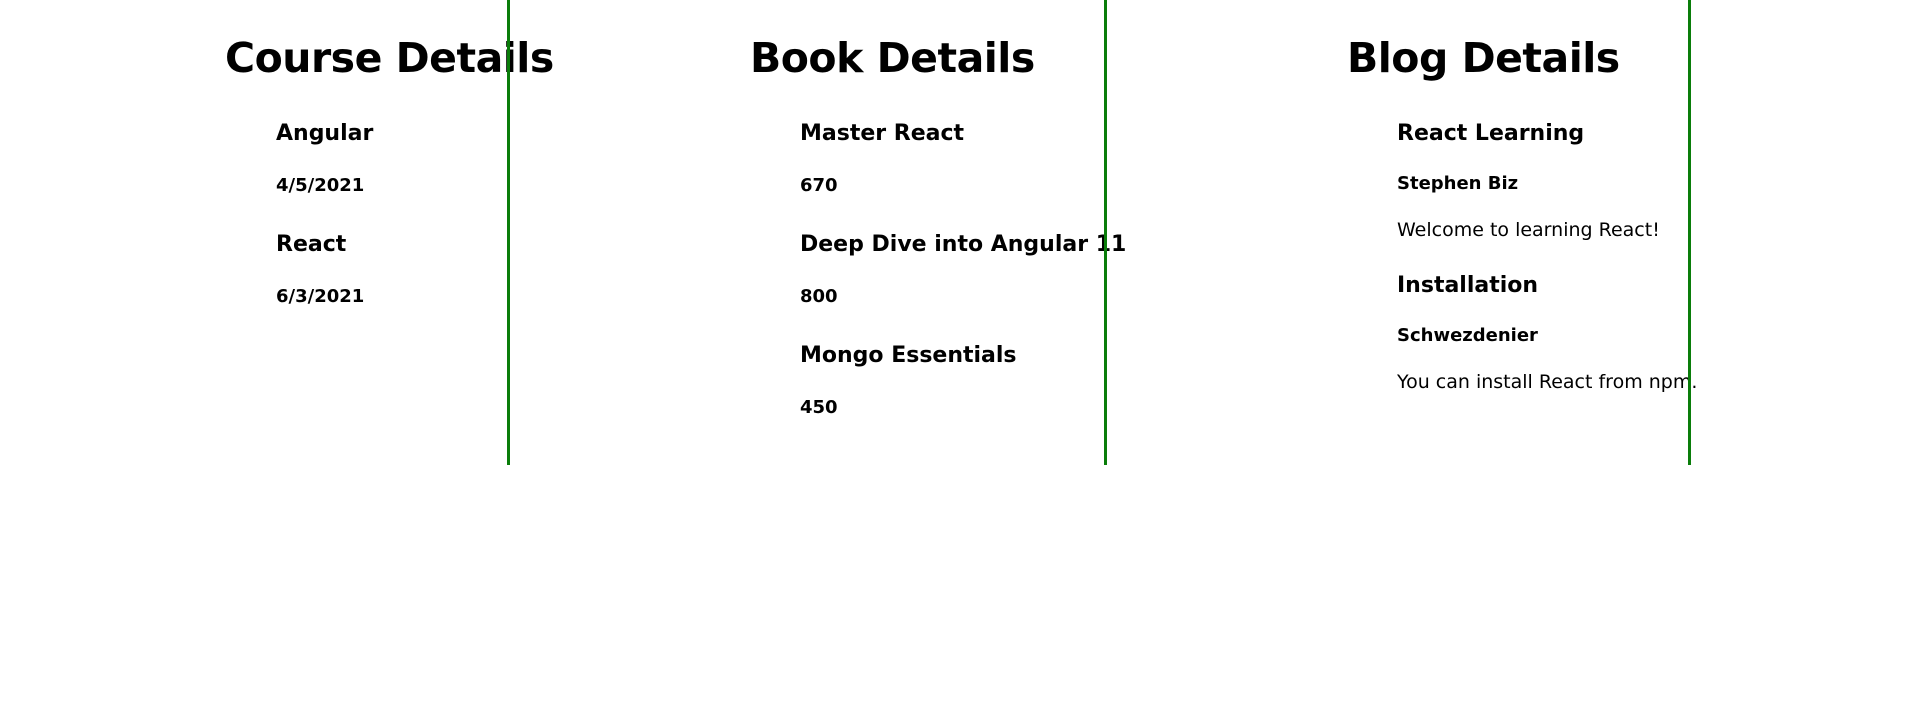 The image size is (1906, 716). What do you see at coordinates (1458, 183) in the screenshot?
I see `blog-author: Stephen Biz` at bounding box center [1458, 183].